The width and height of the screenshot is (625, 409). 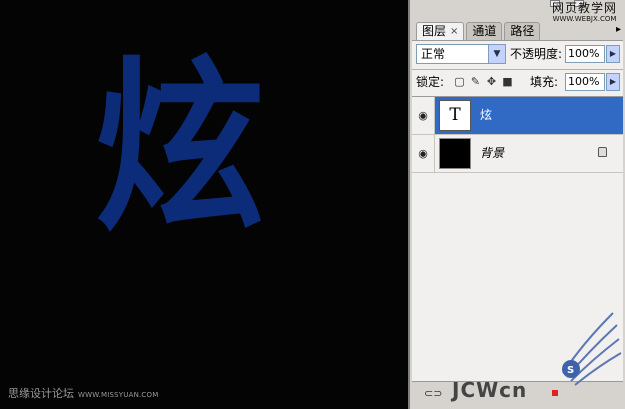 What do you see at coordinates (180, 148) in the screenshot?
I see `canvas-text-glyph: 炫` at bounding box center [180, 148].